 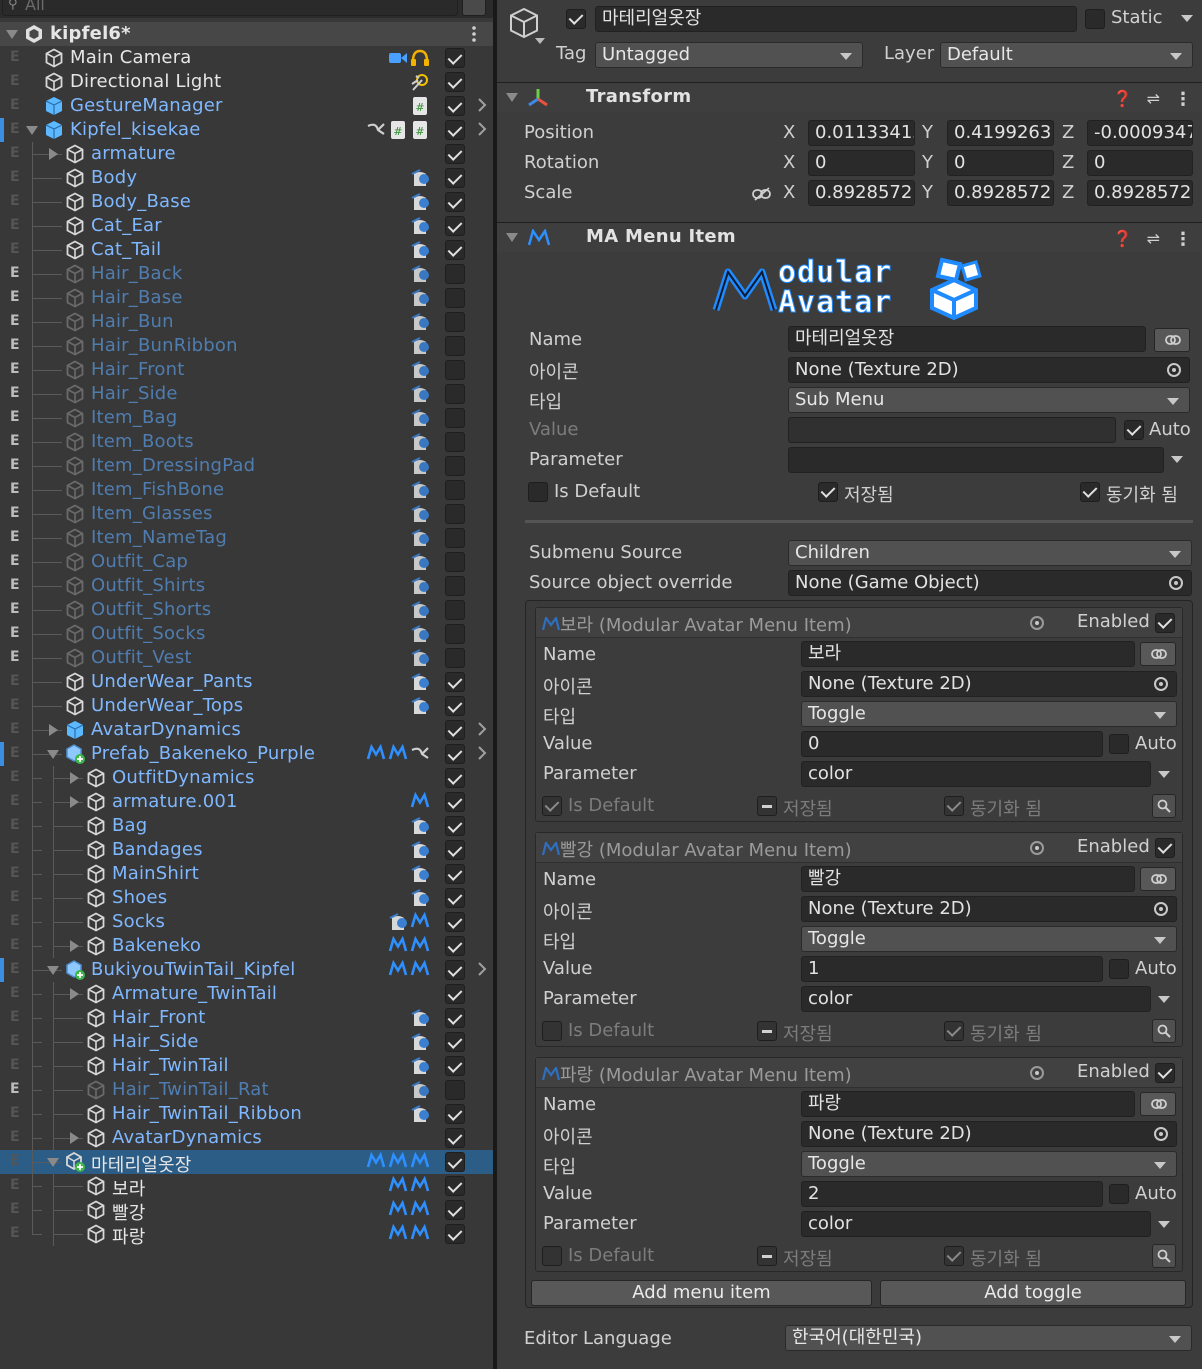 What do you see at coordinates (1153, 99) in the screenshot?
I see `preset-icon: ⇌` at bounding box center [1153, 99].